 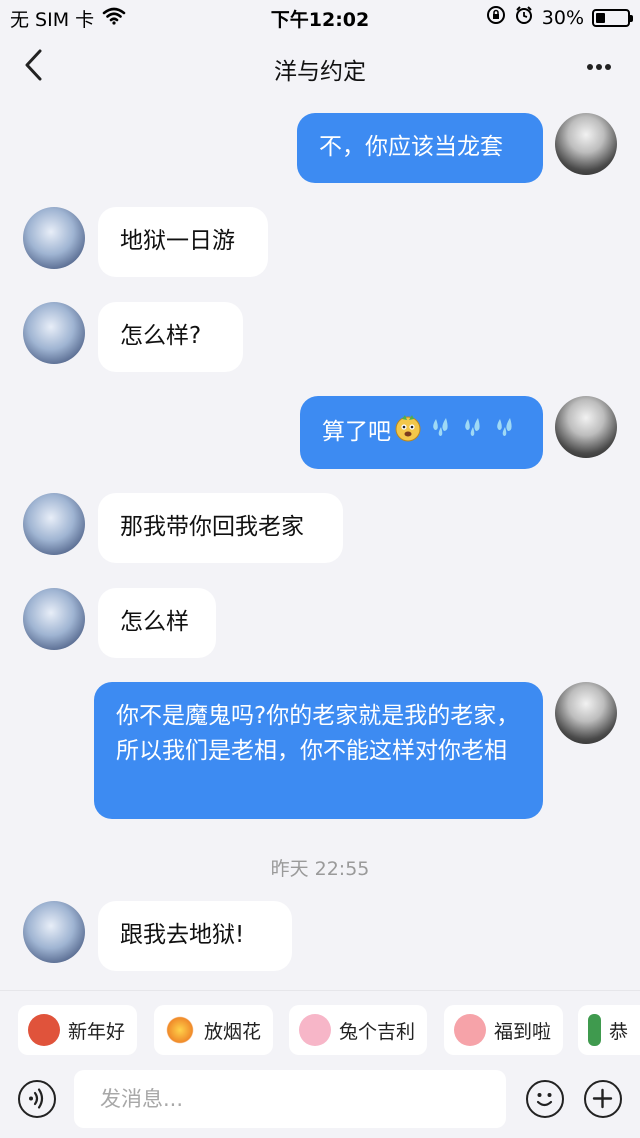 What do you see at coordinates (290, 1099) in the screenshot?
I see `message-input` at bounding box center [290, 1099].